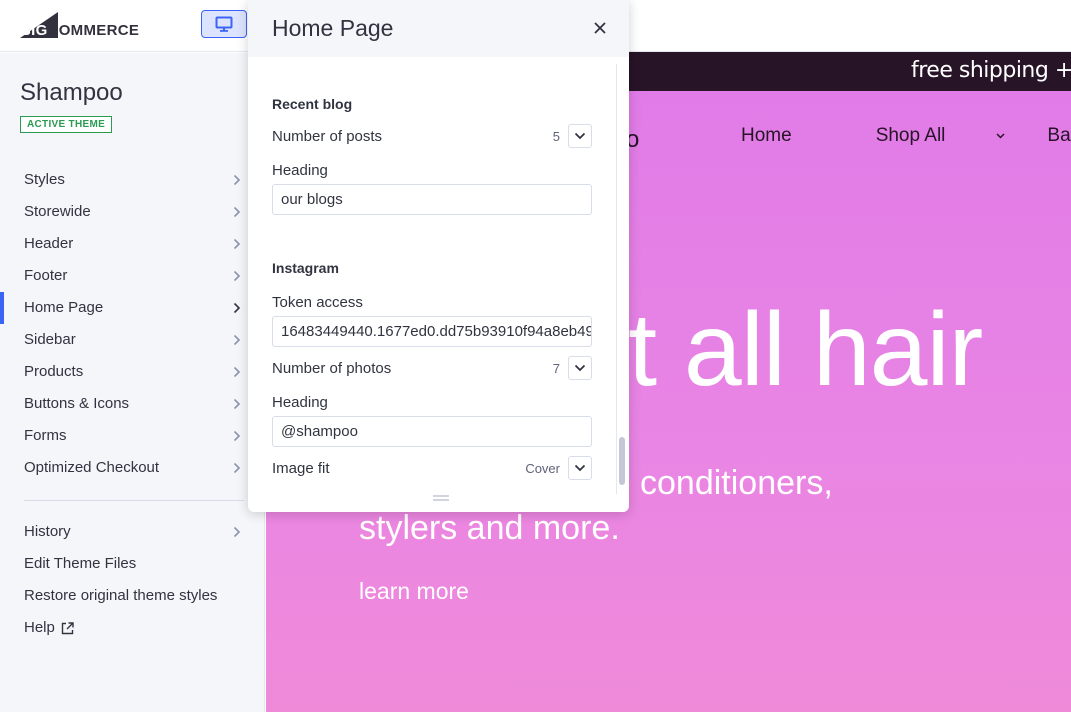  What do you see at coordinates (44, 179) in the screenshot?
I see `sidebar-item-label: Styles` at bounding box center [44, 179].